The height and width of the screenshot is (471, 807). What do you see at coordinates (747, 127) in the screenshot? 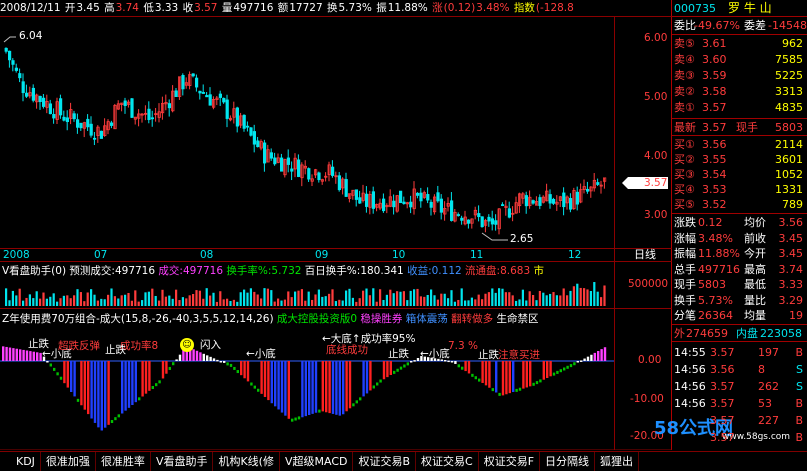
I see `now-label: 现手` at bounding box center [747, 127].